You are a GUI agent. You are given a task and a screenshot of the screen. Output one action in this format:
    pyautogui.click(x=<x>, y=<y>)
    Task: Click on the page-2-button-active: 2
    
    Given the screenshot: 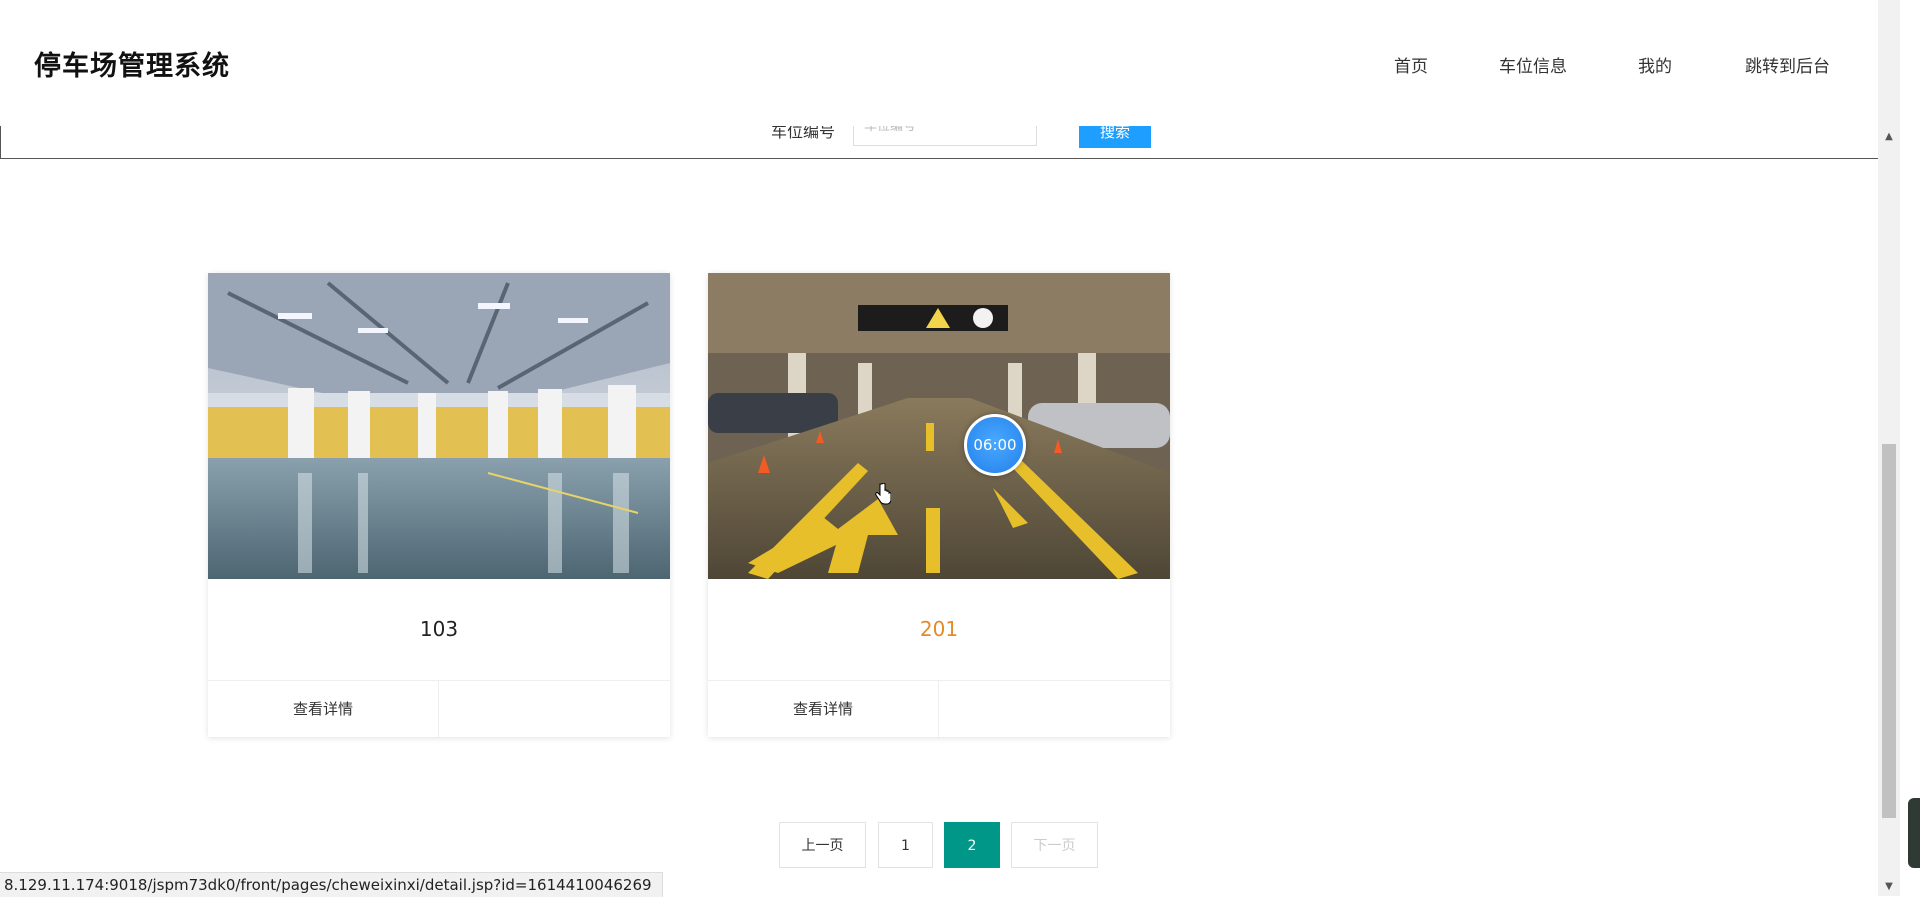 What is the action you would take?
    pyautogui.click(x=972, y=845)
    